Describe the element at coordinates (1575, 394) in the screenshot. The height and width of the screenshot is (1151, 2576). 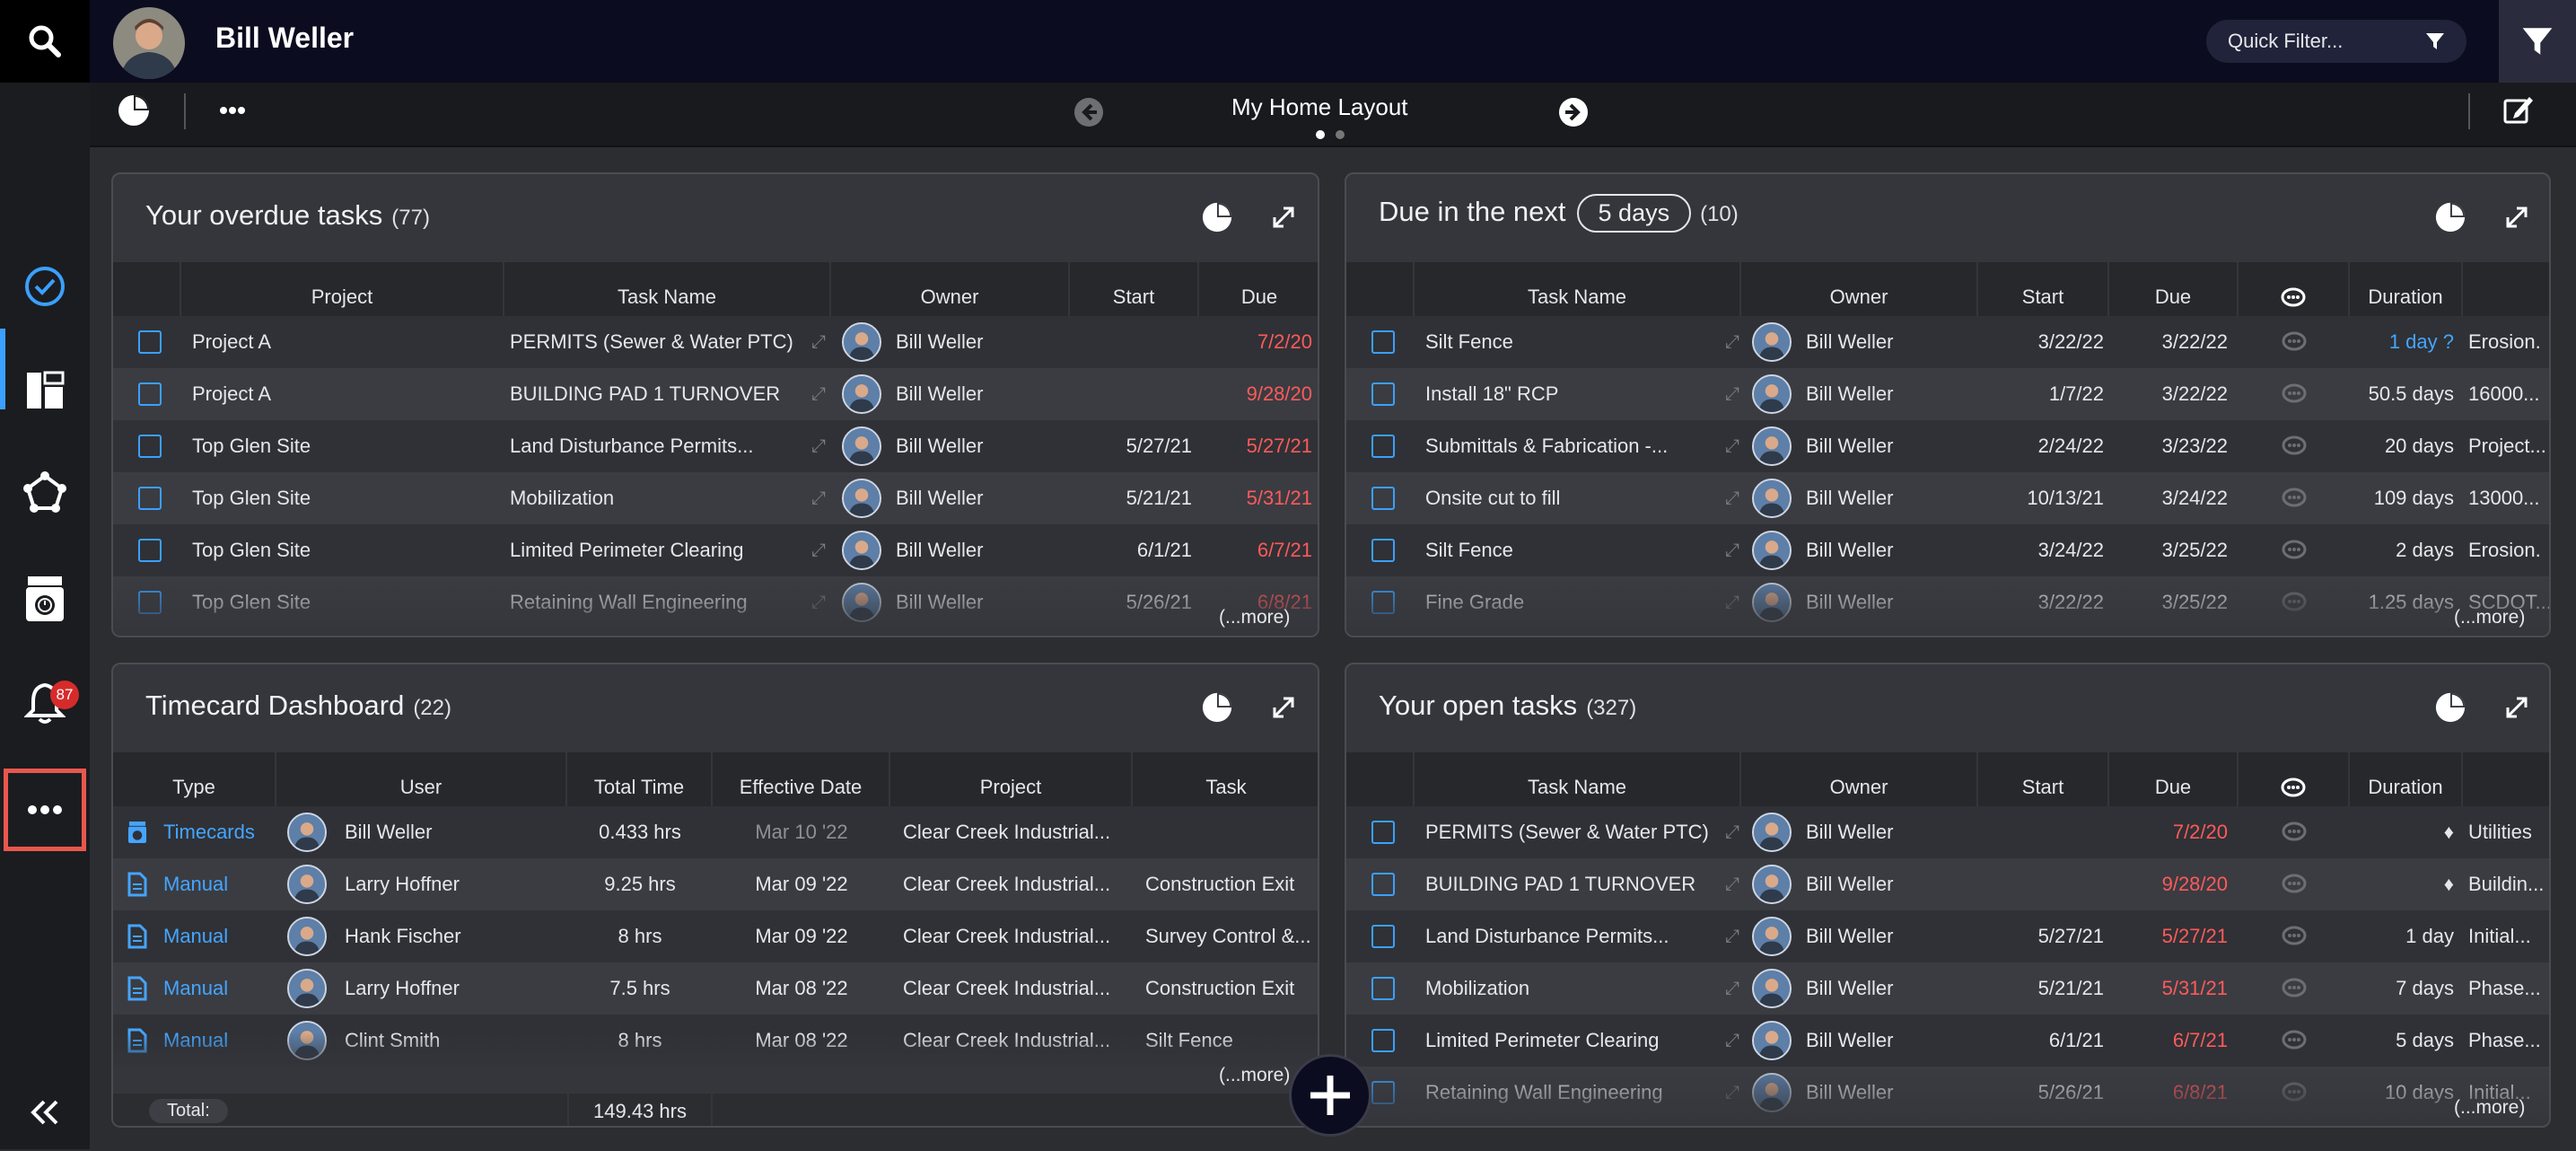
I see `task-name-cell: Install 18" RCP` at that location.